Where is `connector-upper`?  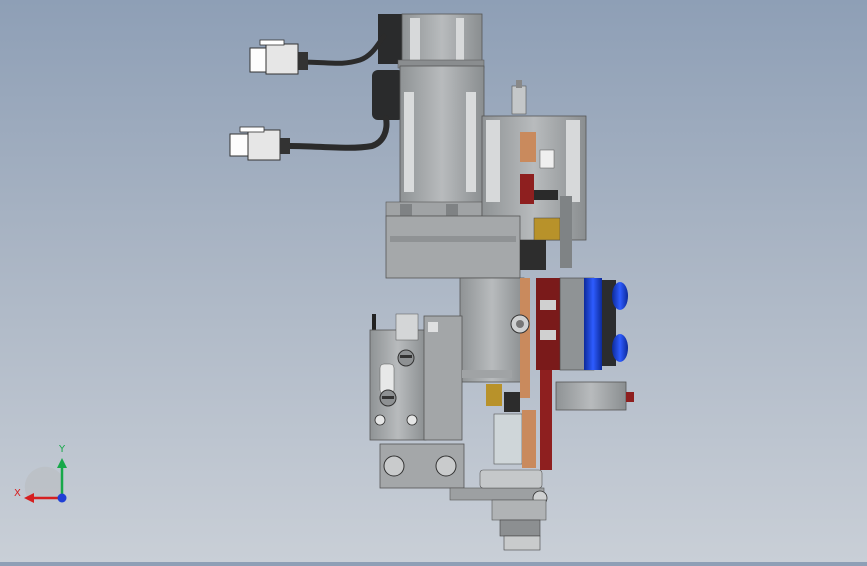
connector-upper is located at coordinates (278, 57).